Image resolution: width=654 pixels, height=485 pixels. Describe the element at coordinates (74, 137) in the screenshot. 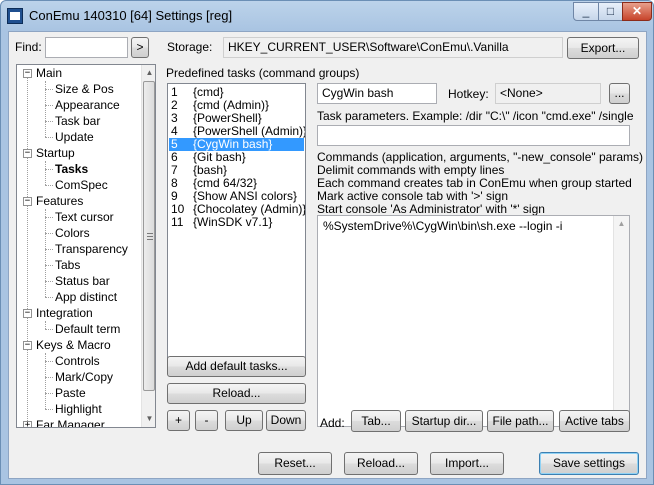

I see `tree-item-update: Update` at that location.